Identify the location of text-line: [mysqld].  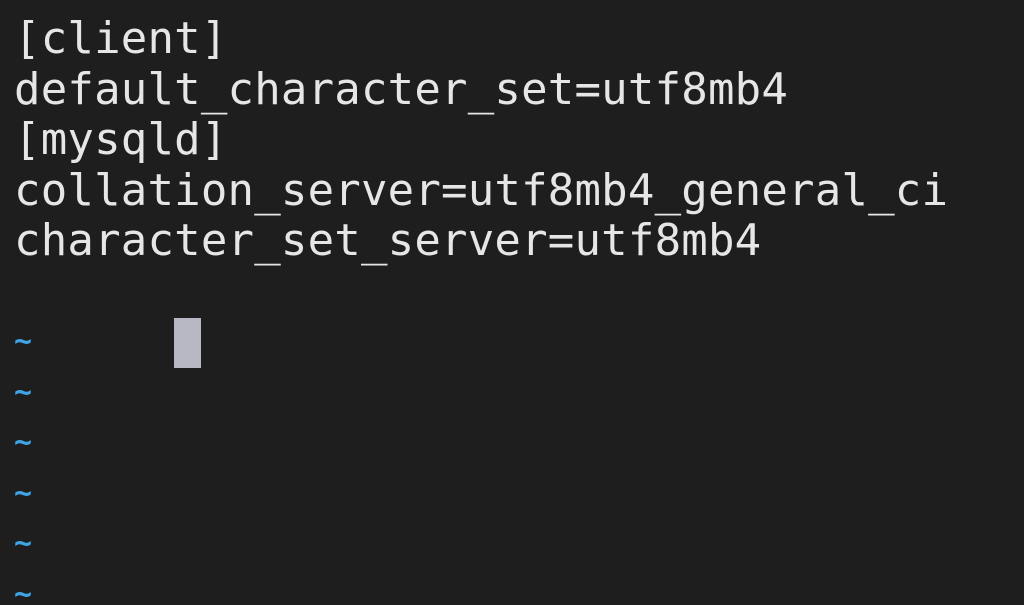
(121, 139).